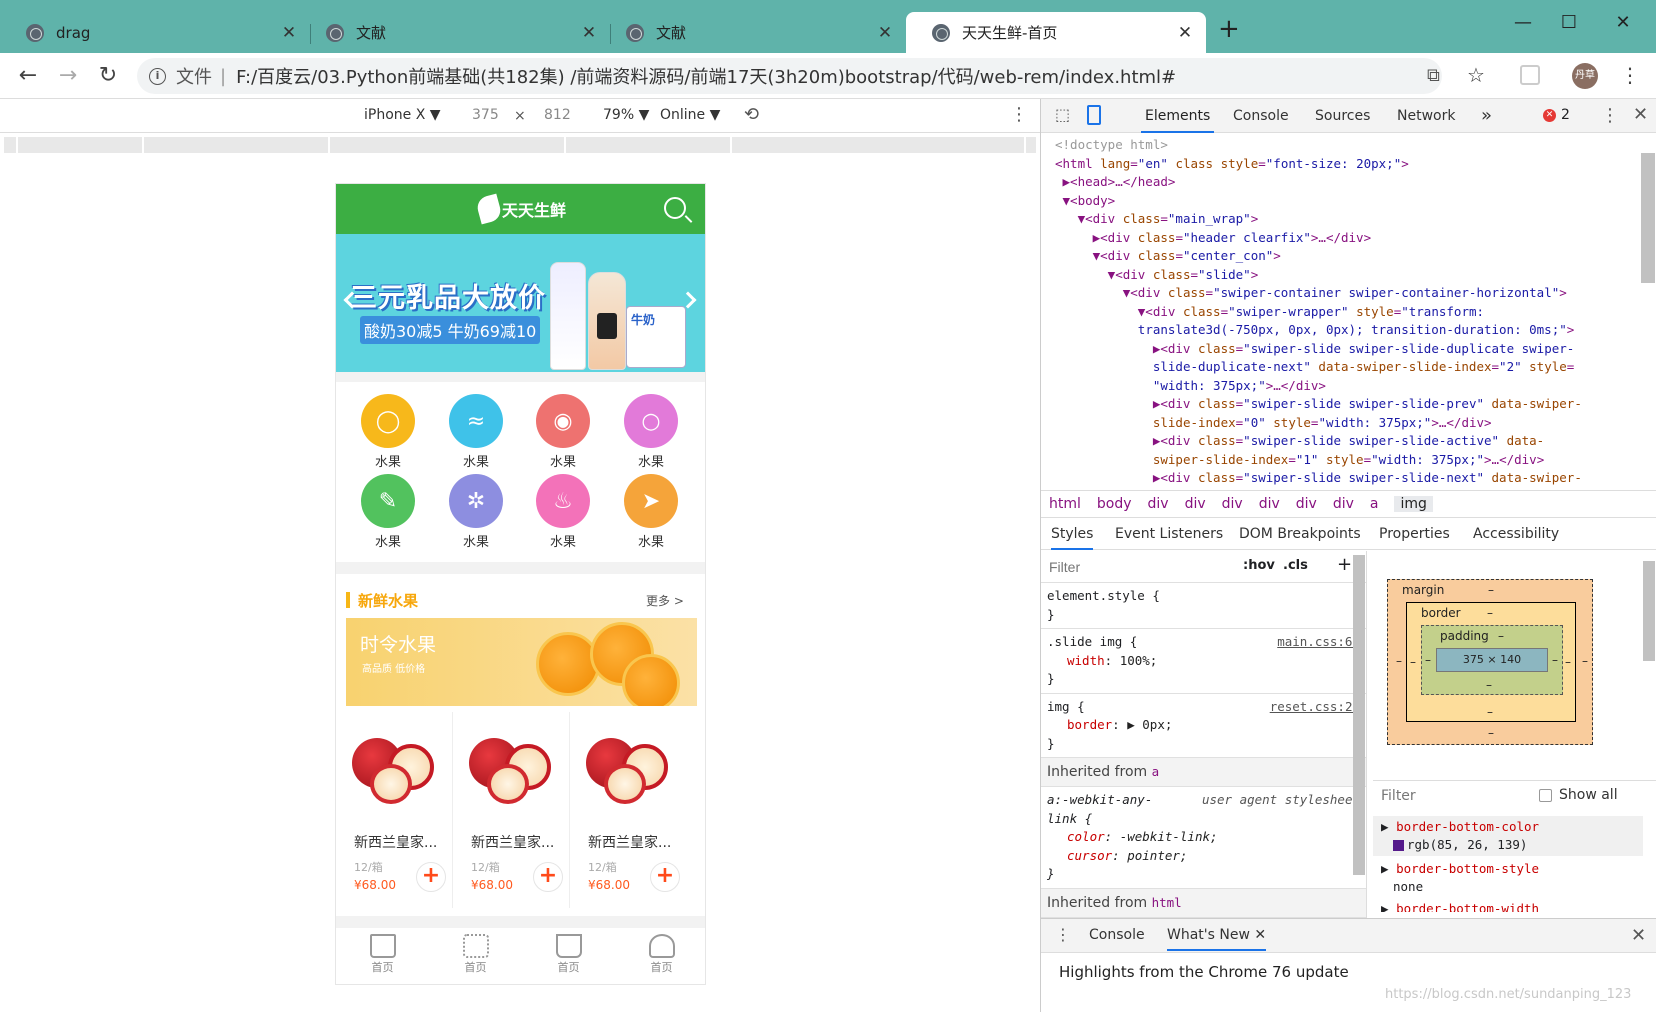  Describe the element at coordinates (1341, 275) in the screenshot. I see `dom-node-line: ▼<div class="slide">` at that location.